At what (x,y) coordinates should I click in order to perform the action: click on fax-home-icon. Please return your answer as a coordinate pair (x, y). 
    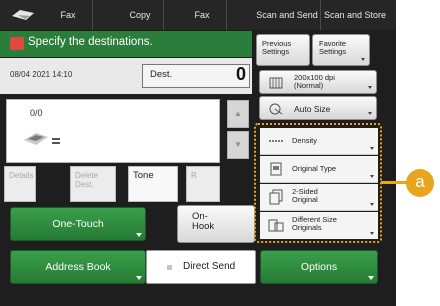
    Looking at the image, I should click on (23, 15).